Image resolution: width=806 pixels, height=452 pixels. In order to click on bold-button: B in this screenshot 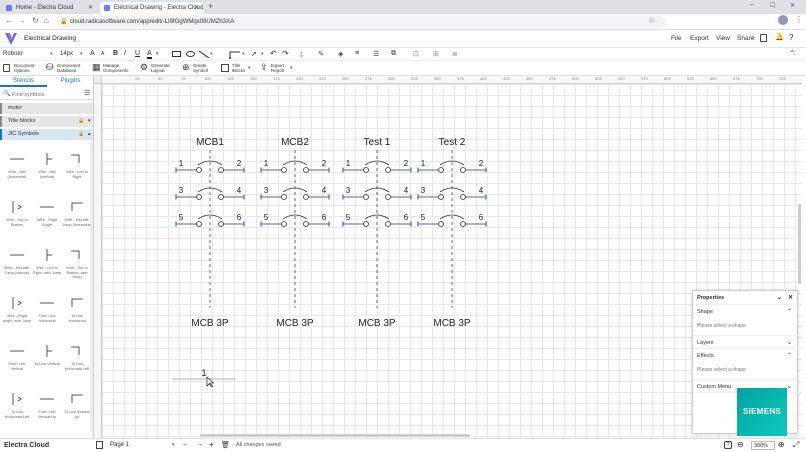, I will do `click(115, 53)`.